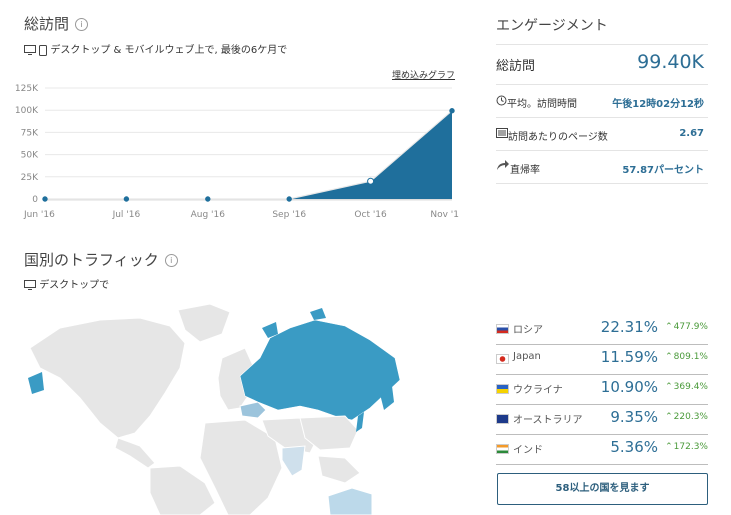 This screenshot has width=731, height=515. Describe the element at coordinates (663, 170) in the screenshot. I see `bounce-rate-value: 57.87パーセント` at that location.